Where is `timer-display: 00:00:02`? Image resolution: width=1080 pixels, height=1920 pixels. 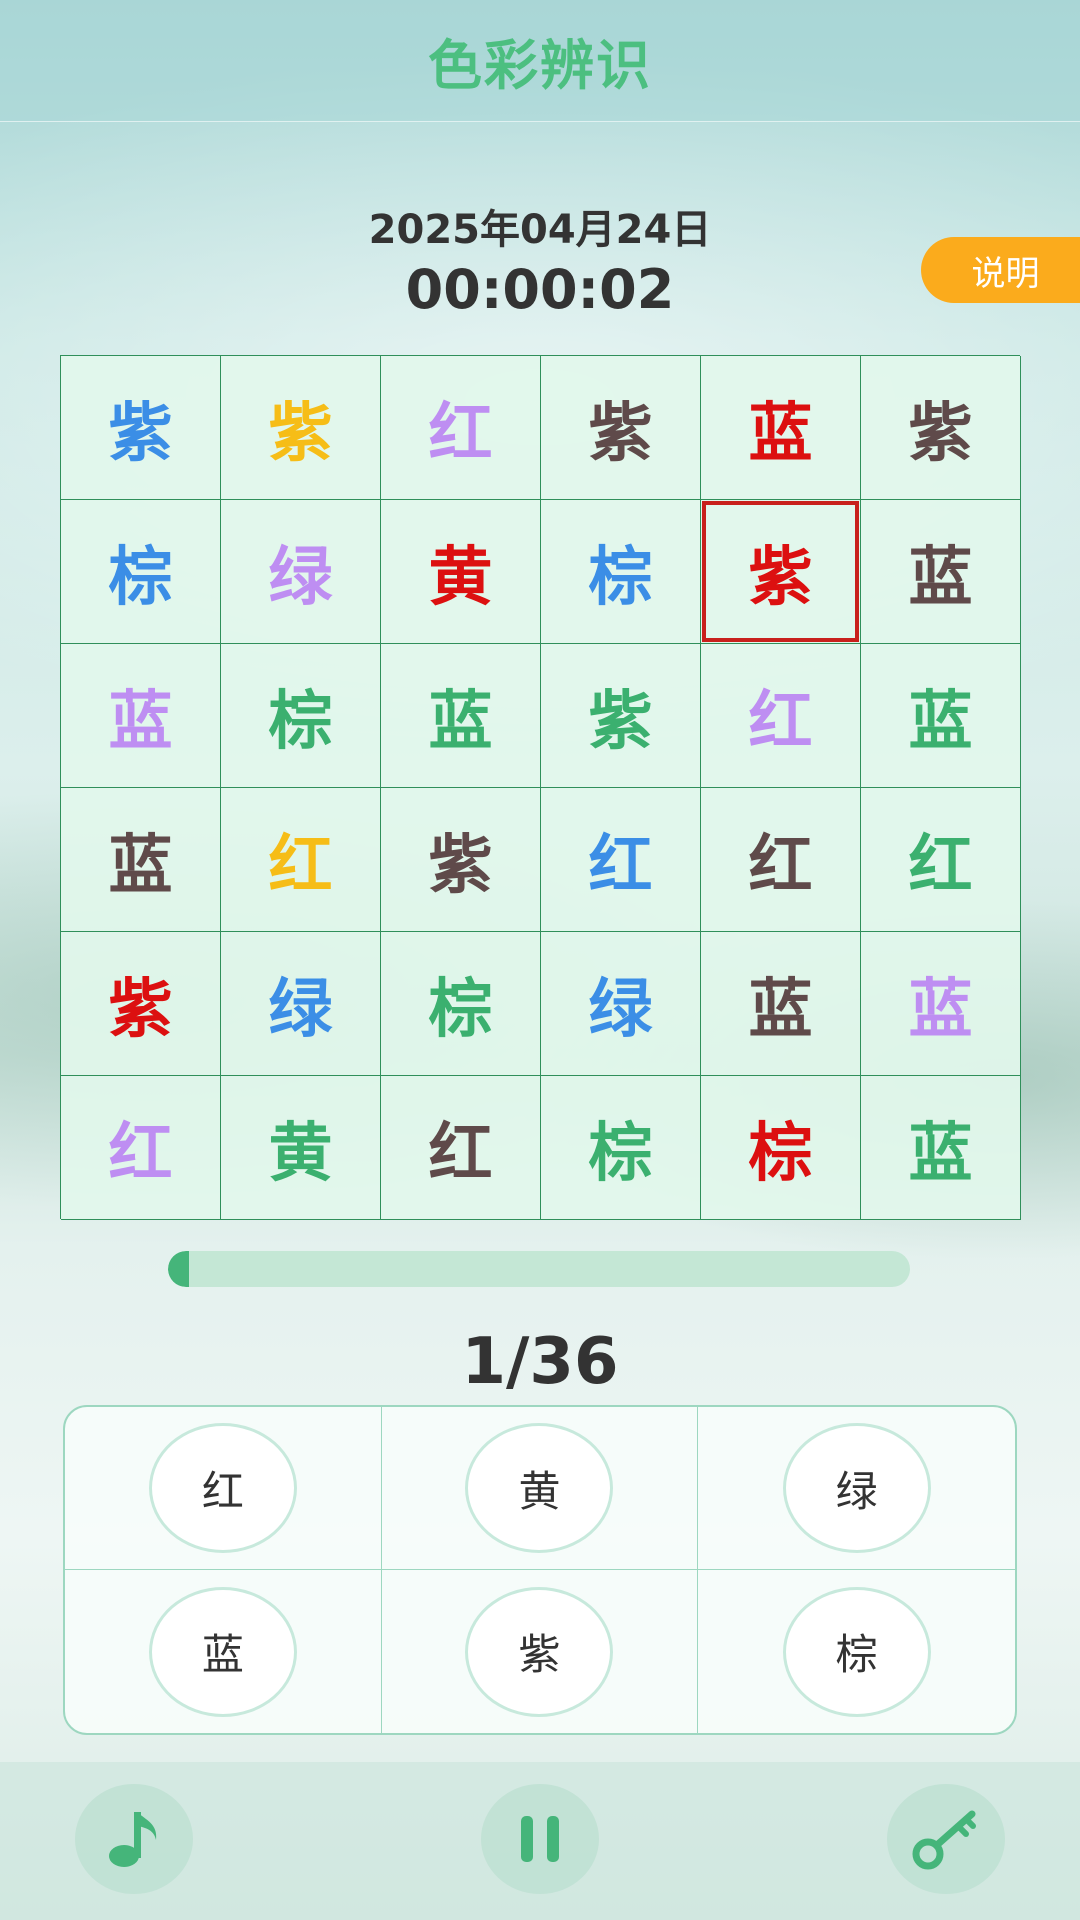 timer-display: 00:00:02 is located at coordinates (540, 289).